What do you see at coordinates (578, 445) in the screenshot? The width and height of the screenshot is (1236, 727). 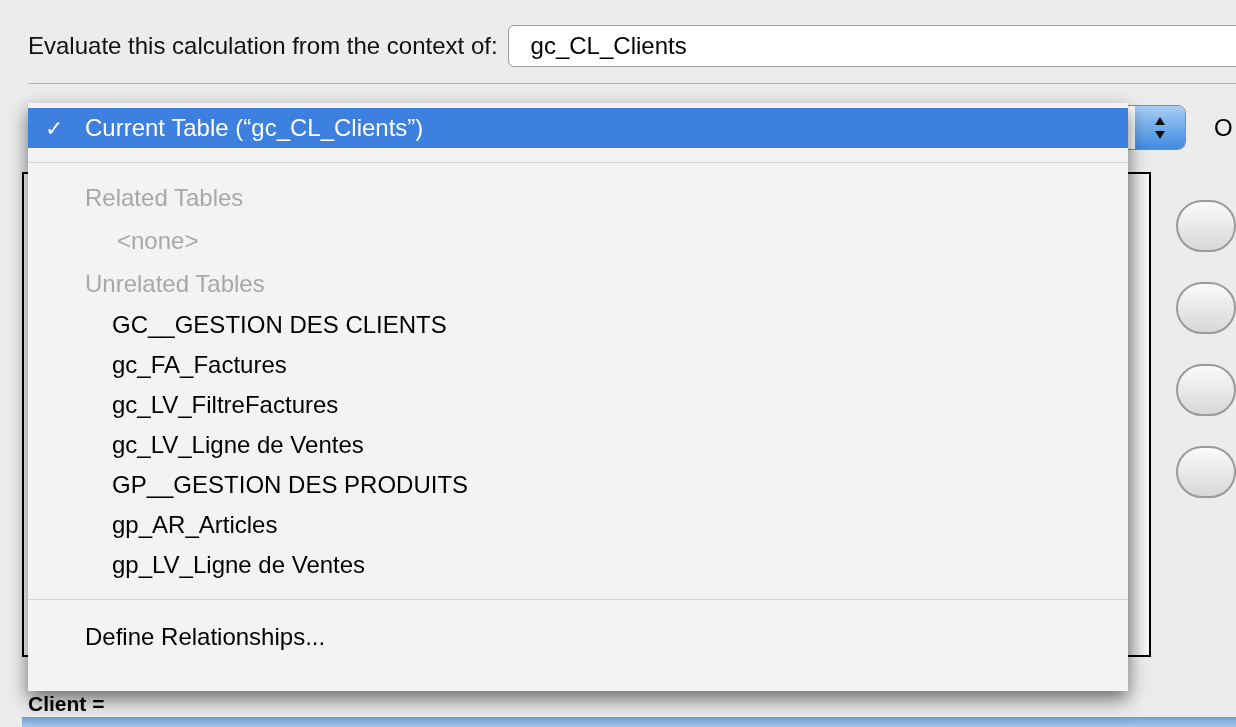 I see `menu-item: gc_LV_Ligne de Ventes` at bounding box center [578, 445].